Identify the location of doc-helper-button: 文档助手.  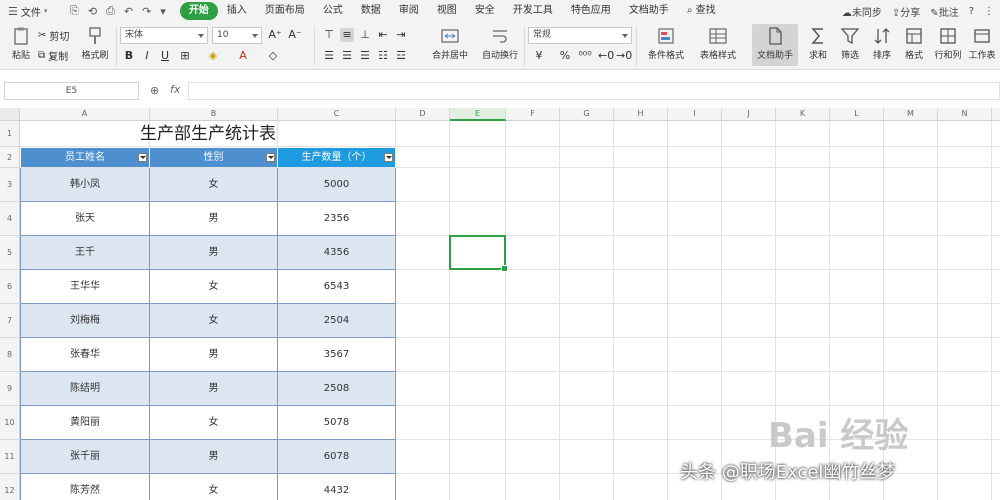
(775, 45).